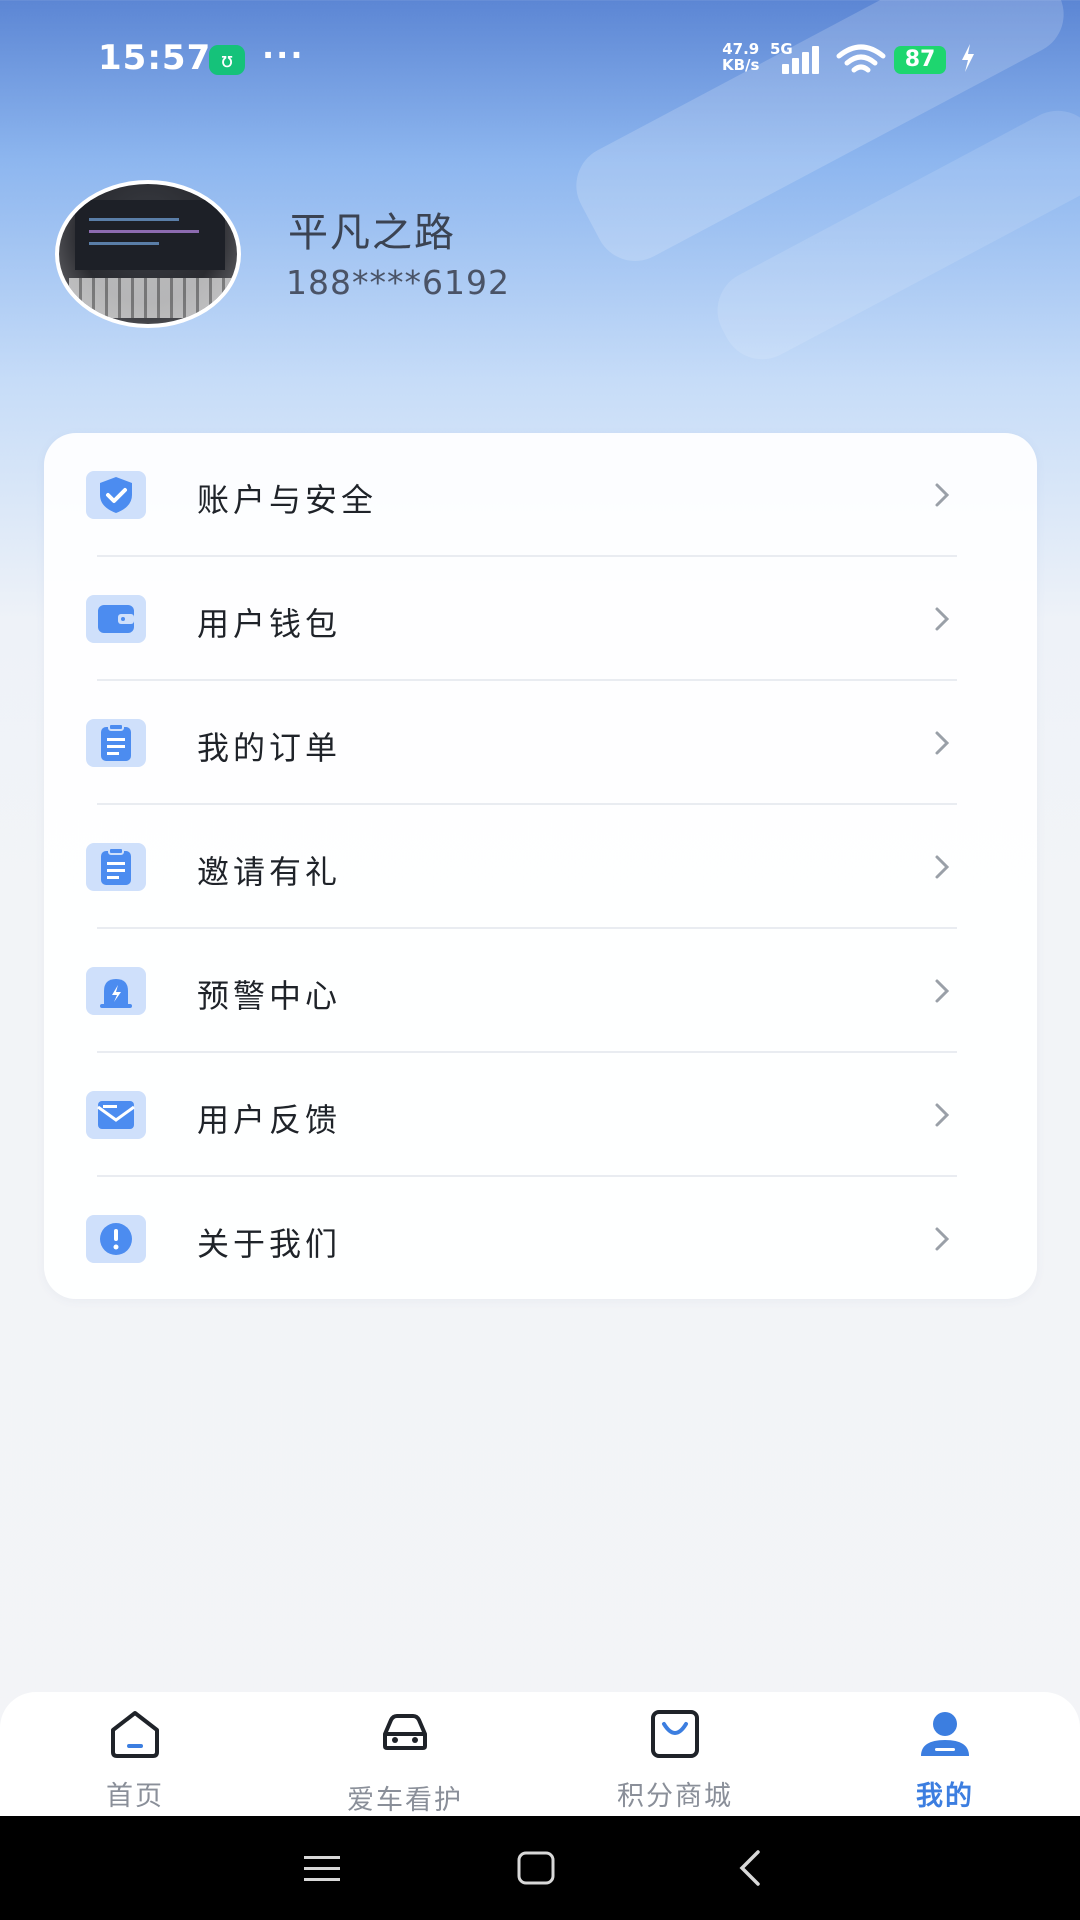 The height and width of the screenshot is (1920, 1080). I want to click on tab-car-care: 爱车看护, so click(405, 1754).